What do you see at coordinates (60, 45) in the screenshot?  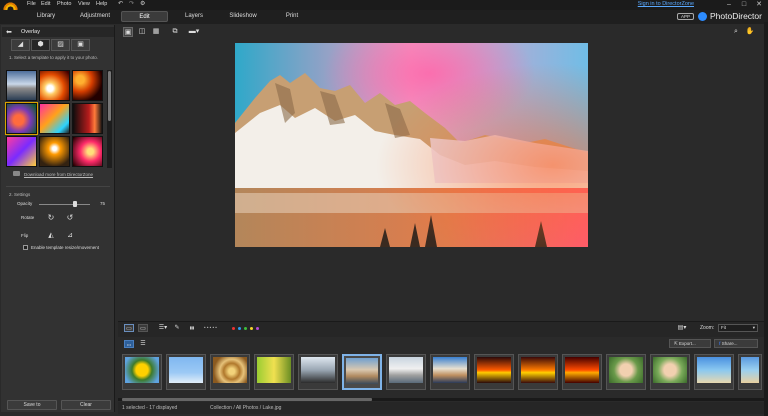 I see `category-tab-3: ▨` at bounding box center [60, 45].